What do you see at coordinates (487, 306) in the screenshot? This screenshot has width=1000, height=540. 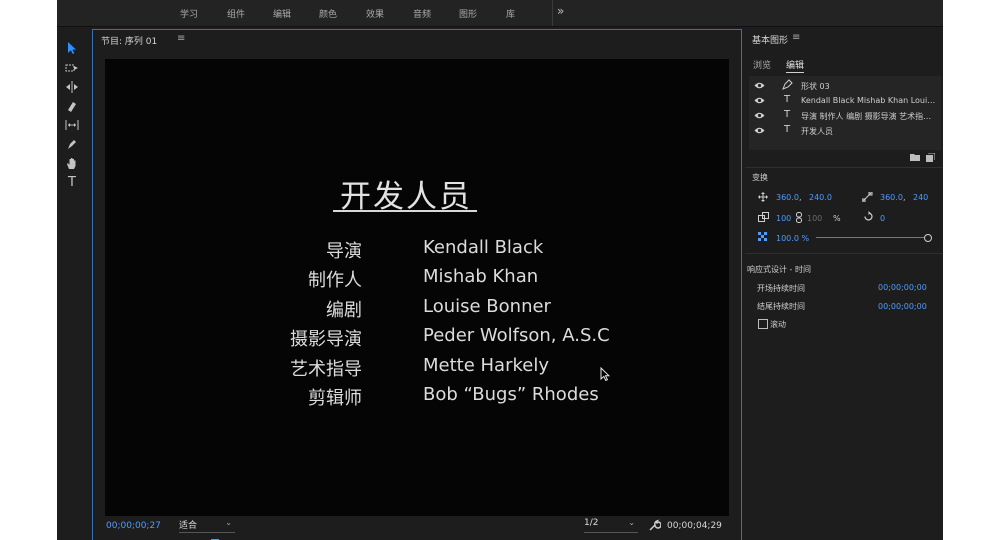 I see `credit-name: Louise Bonner` at bounding box center [487, 306].